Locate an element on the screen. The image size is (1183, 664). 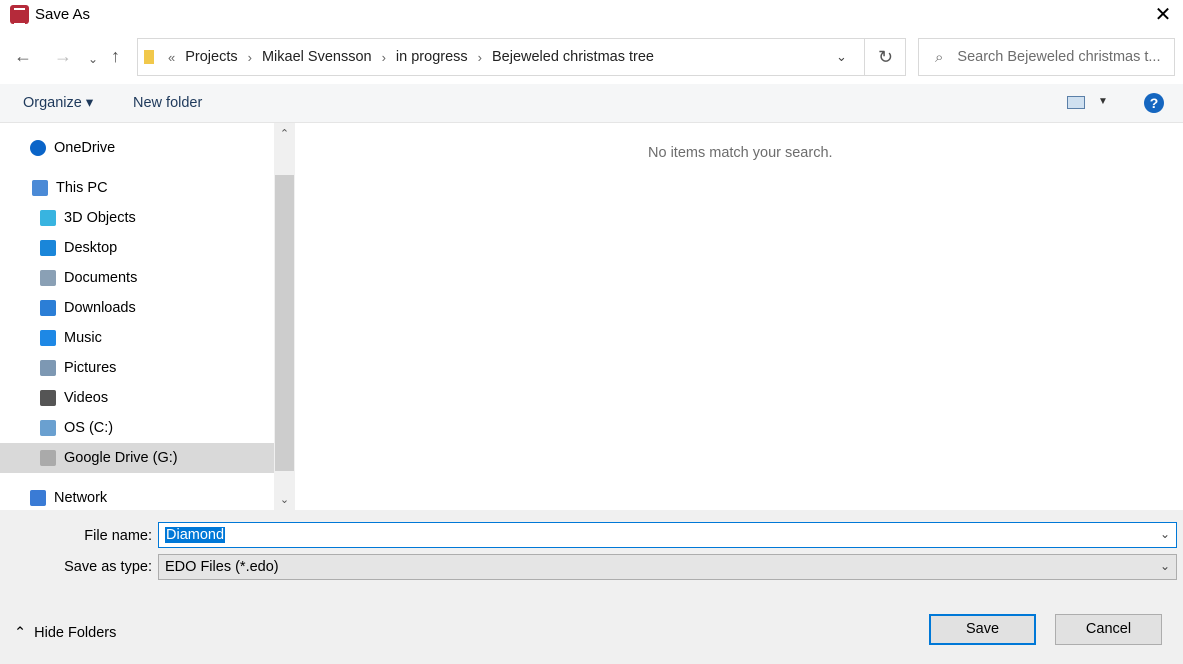
breadcrumb-projects: Projects is located at coordinates (211, 57).